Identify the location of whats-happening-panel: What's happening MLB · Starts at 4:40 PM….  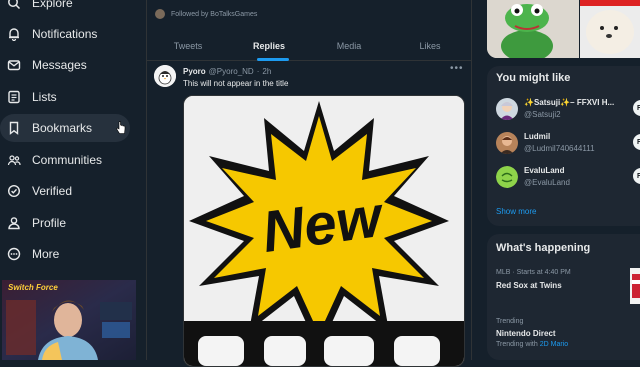
(563, 297).